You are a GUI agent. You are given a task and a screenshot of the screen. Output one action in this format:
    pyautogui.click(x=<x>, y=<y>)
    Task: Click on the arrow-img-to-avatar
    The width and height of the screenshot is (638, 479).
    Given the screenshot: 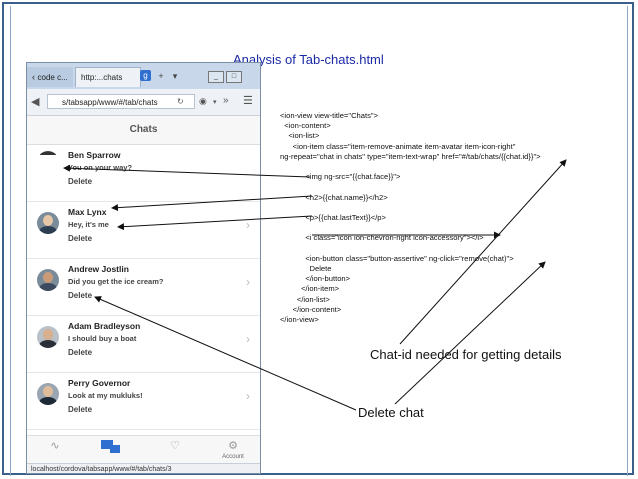 What is the action you would take?
    pyautogui.click(x=187, y=171)
    